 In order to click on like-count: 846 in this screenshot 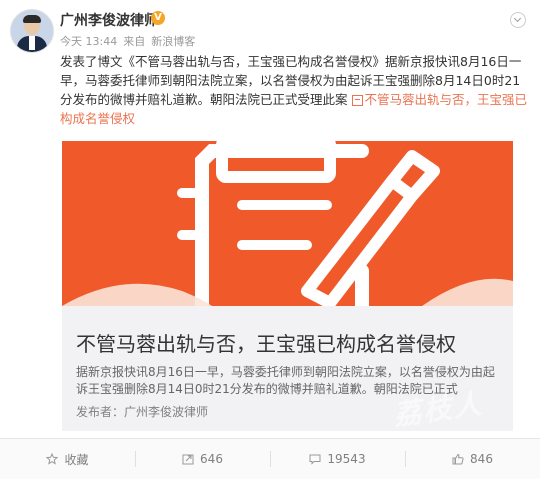, I will do `click(481, 459)`.